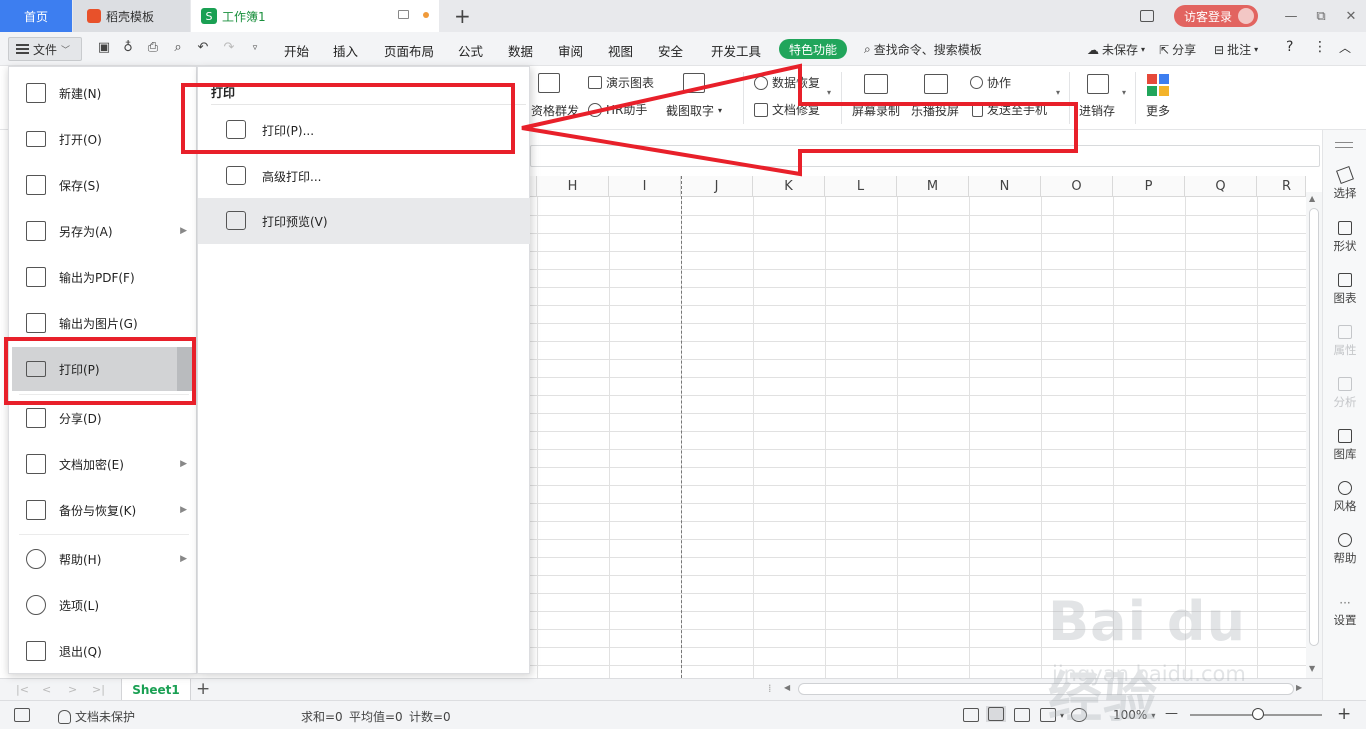 This screenshot has width=1366, height=729. What do you see at coordinates (1351, 16) in the screenshot?
I see `close-button: ✕` at bounding box center [1351, 16].